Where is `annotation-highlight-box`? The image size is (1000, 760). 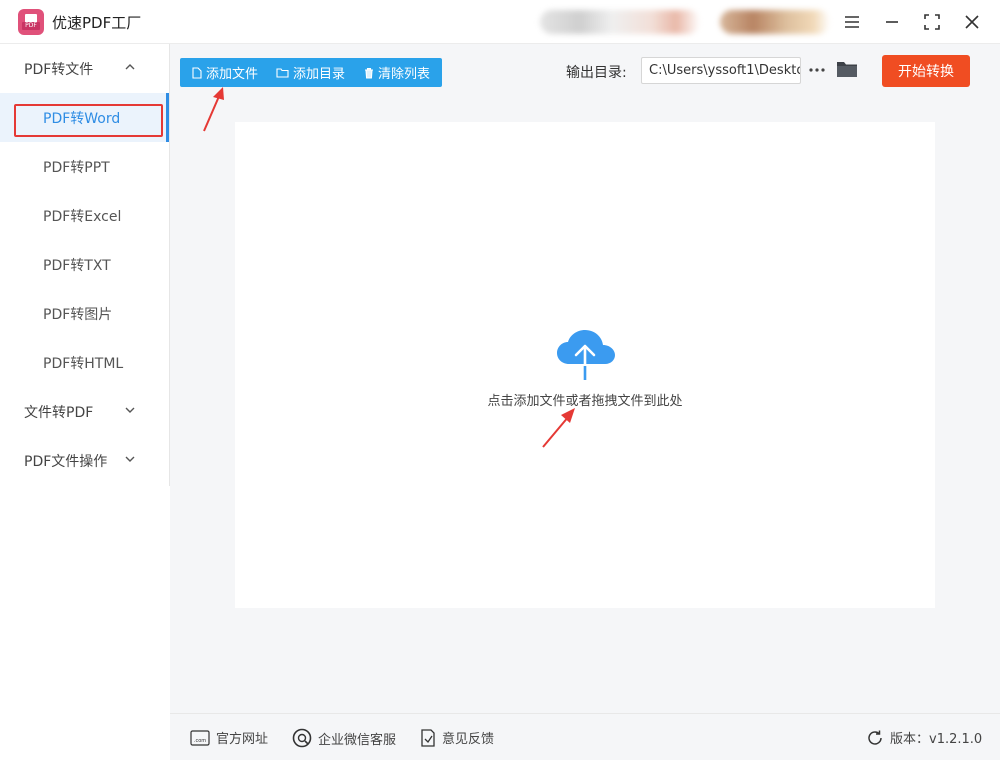 annotation-highlight-box is located at coordinates (88, 120).